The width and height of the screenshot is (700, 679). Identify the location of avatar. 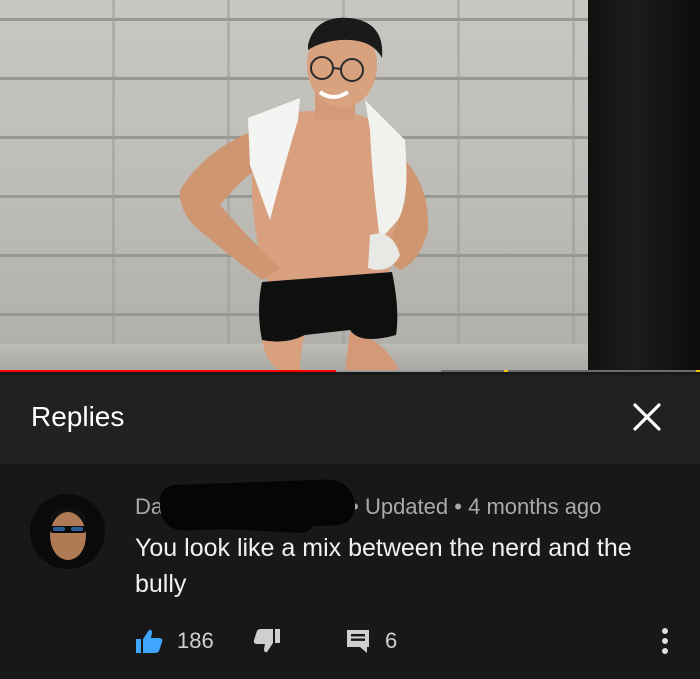
(67, 531).